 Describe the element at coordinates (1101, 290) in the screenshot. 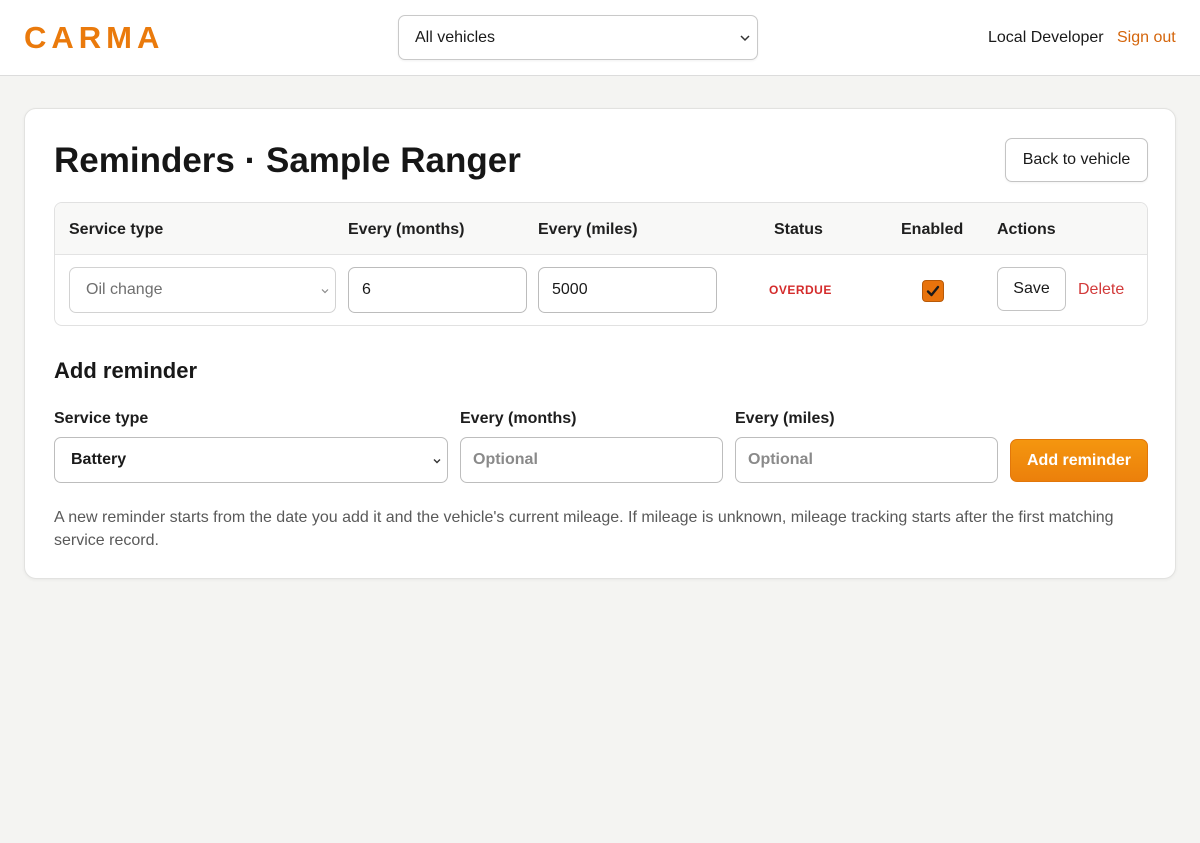

I see `delete-button: Delete` at that location.